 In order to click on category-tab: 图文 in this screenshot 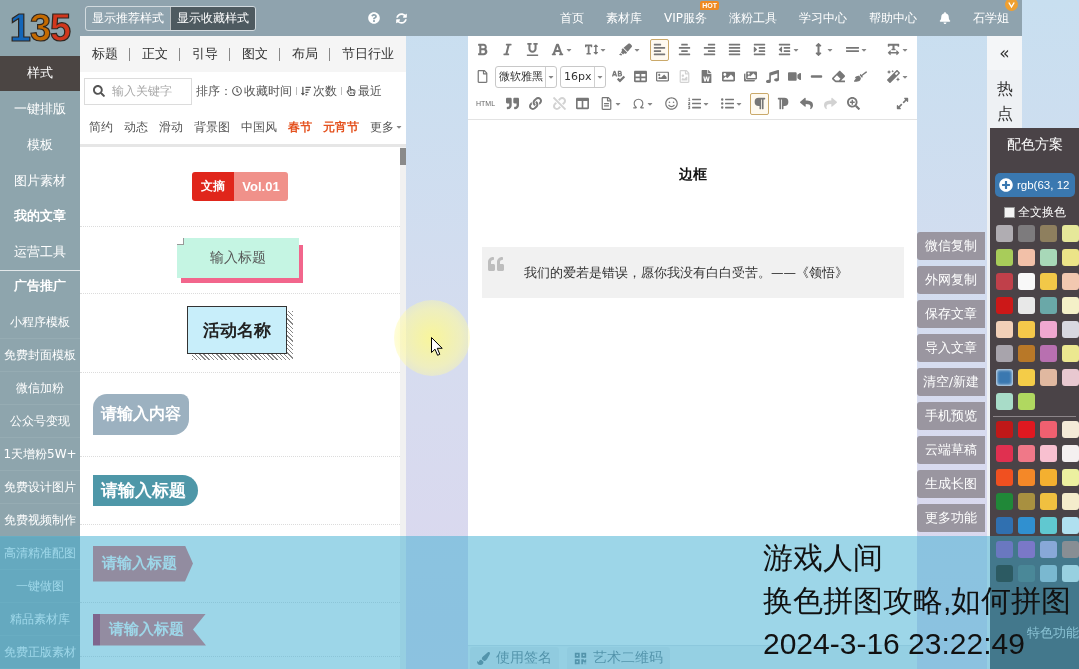, I will do `click(255, 54)`.